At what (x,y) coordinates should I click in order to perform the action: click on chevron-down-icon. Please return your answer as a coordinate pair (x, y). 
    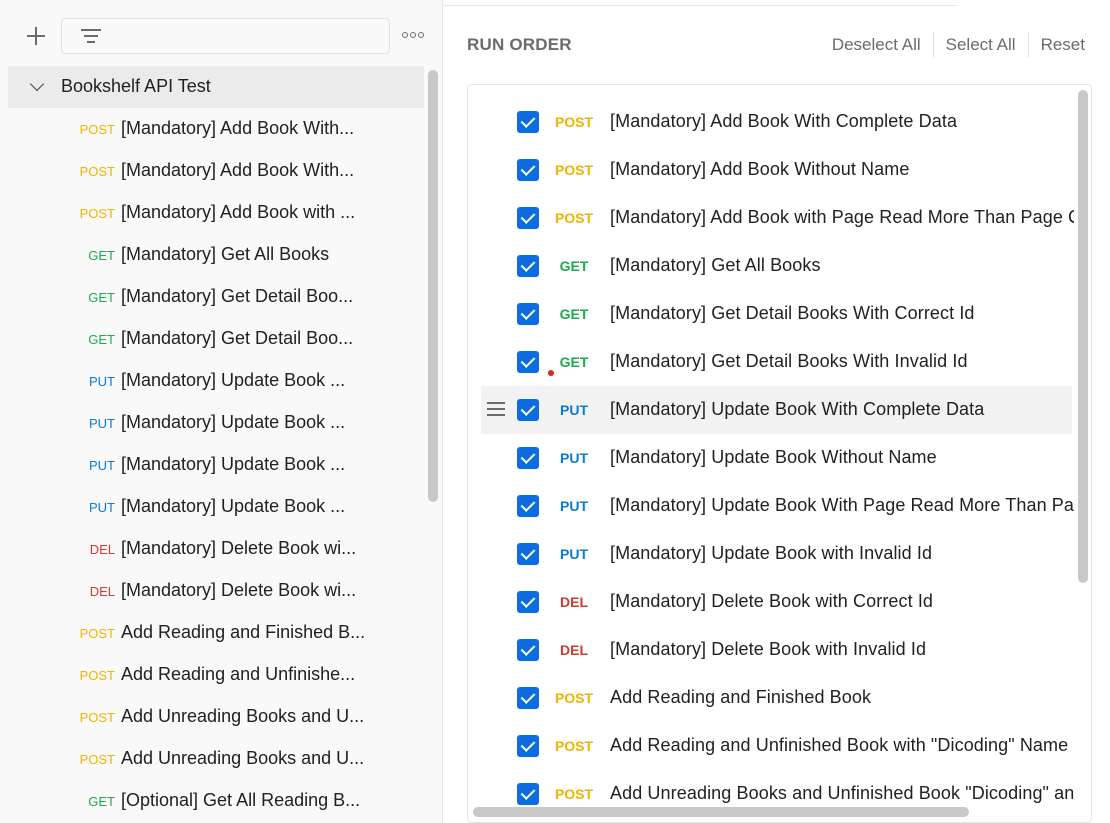
    Looking at the image, I should click on (37, 84).